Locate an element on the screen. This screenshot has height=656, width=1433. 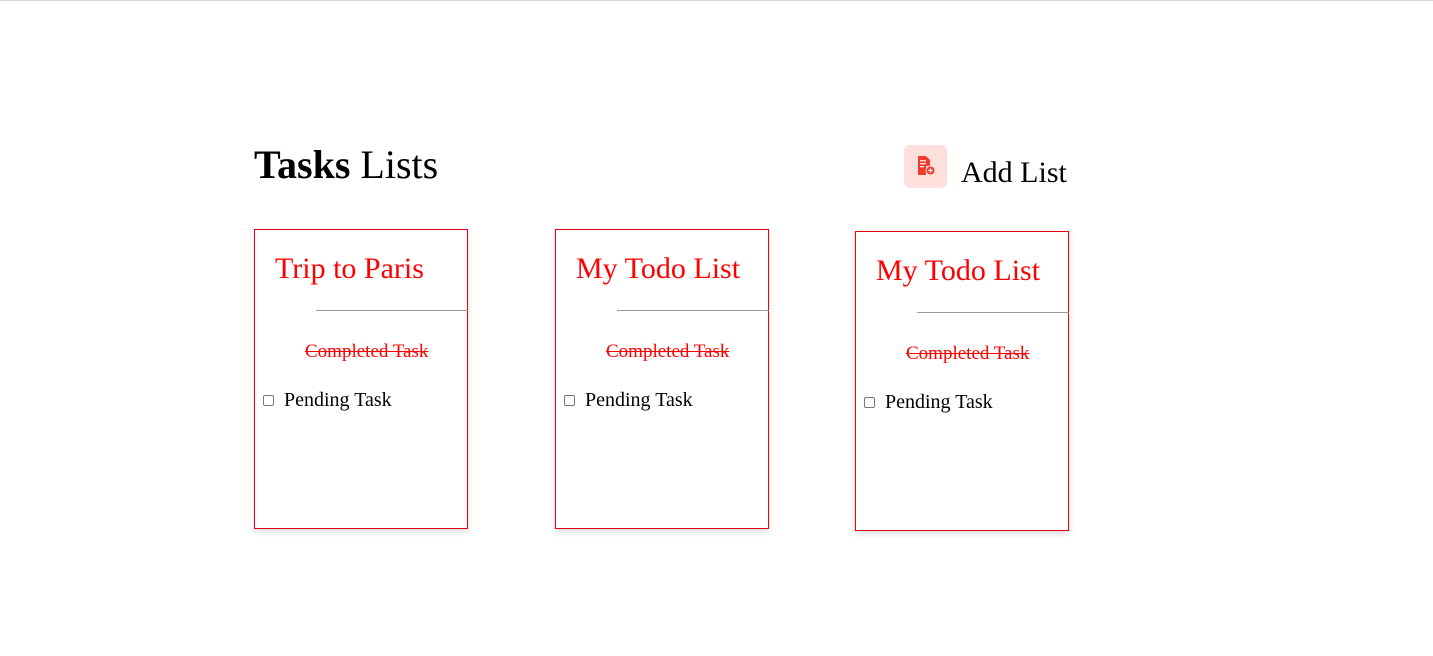
list-title: Trip to Paris is located at coordinates (349, 268).